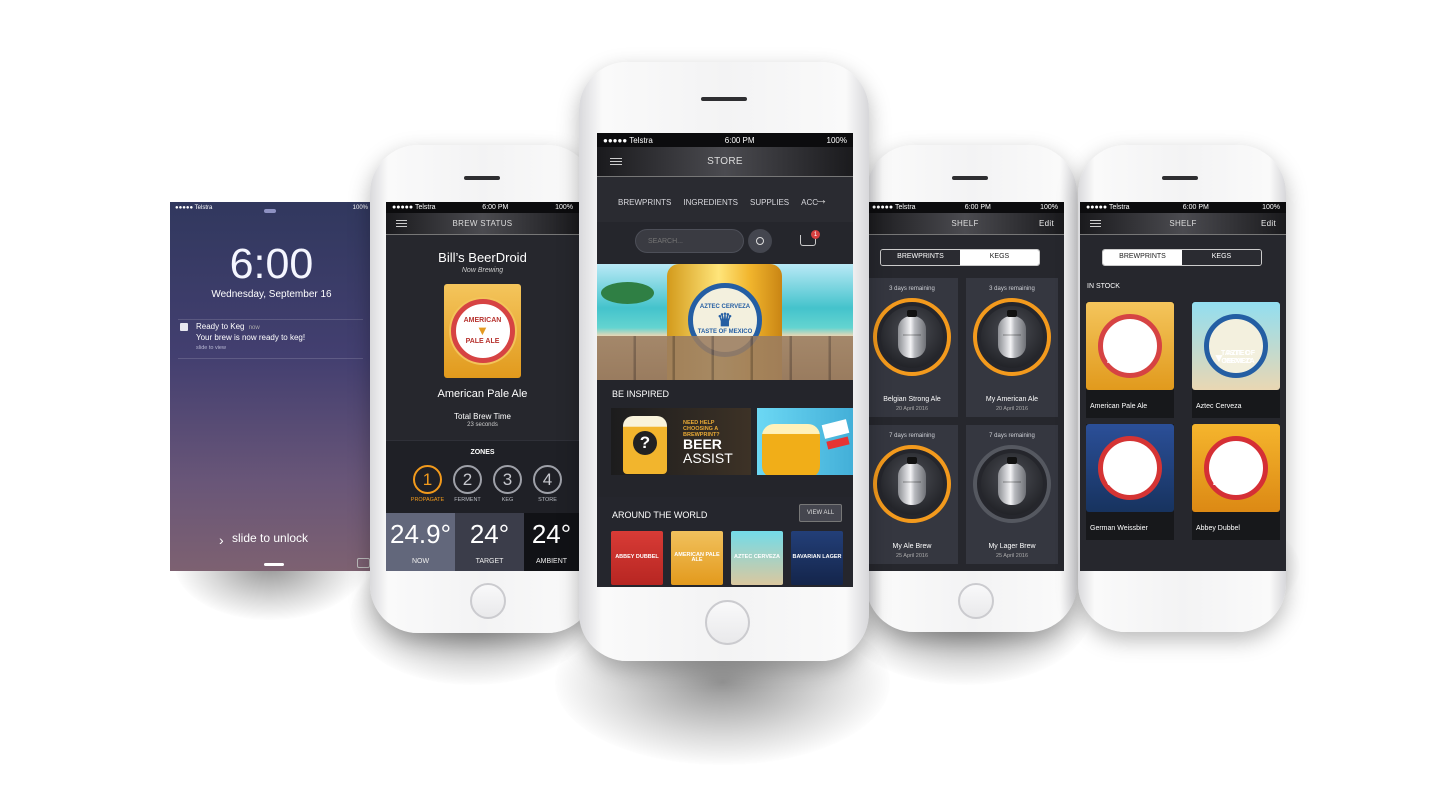 The height and width of the screenshot is (800, 1440). Describe the element at coordinates (820, 513) in the screenshot. I see `view-all-button: VIEW ALL` at that location.